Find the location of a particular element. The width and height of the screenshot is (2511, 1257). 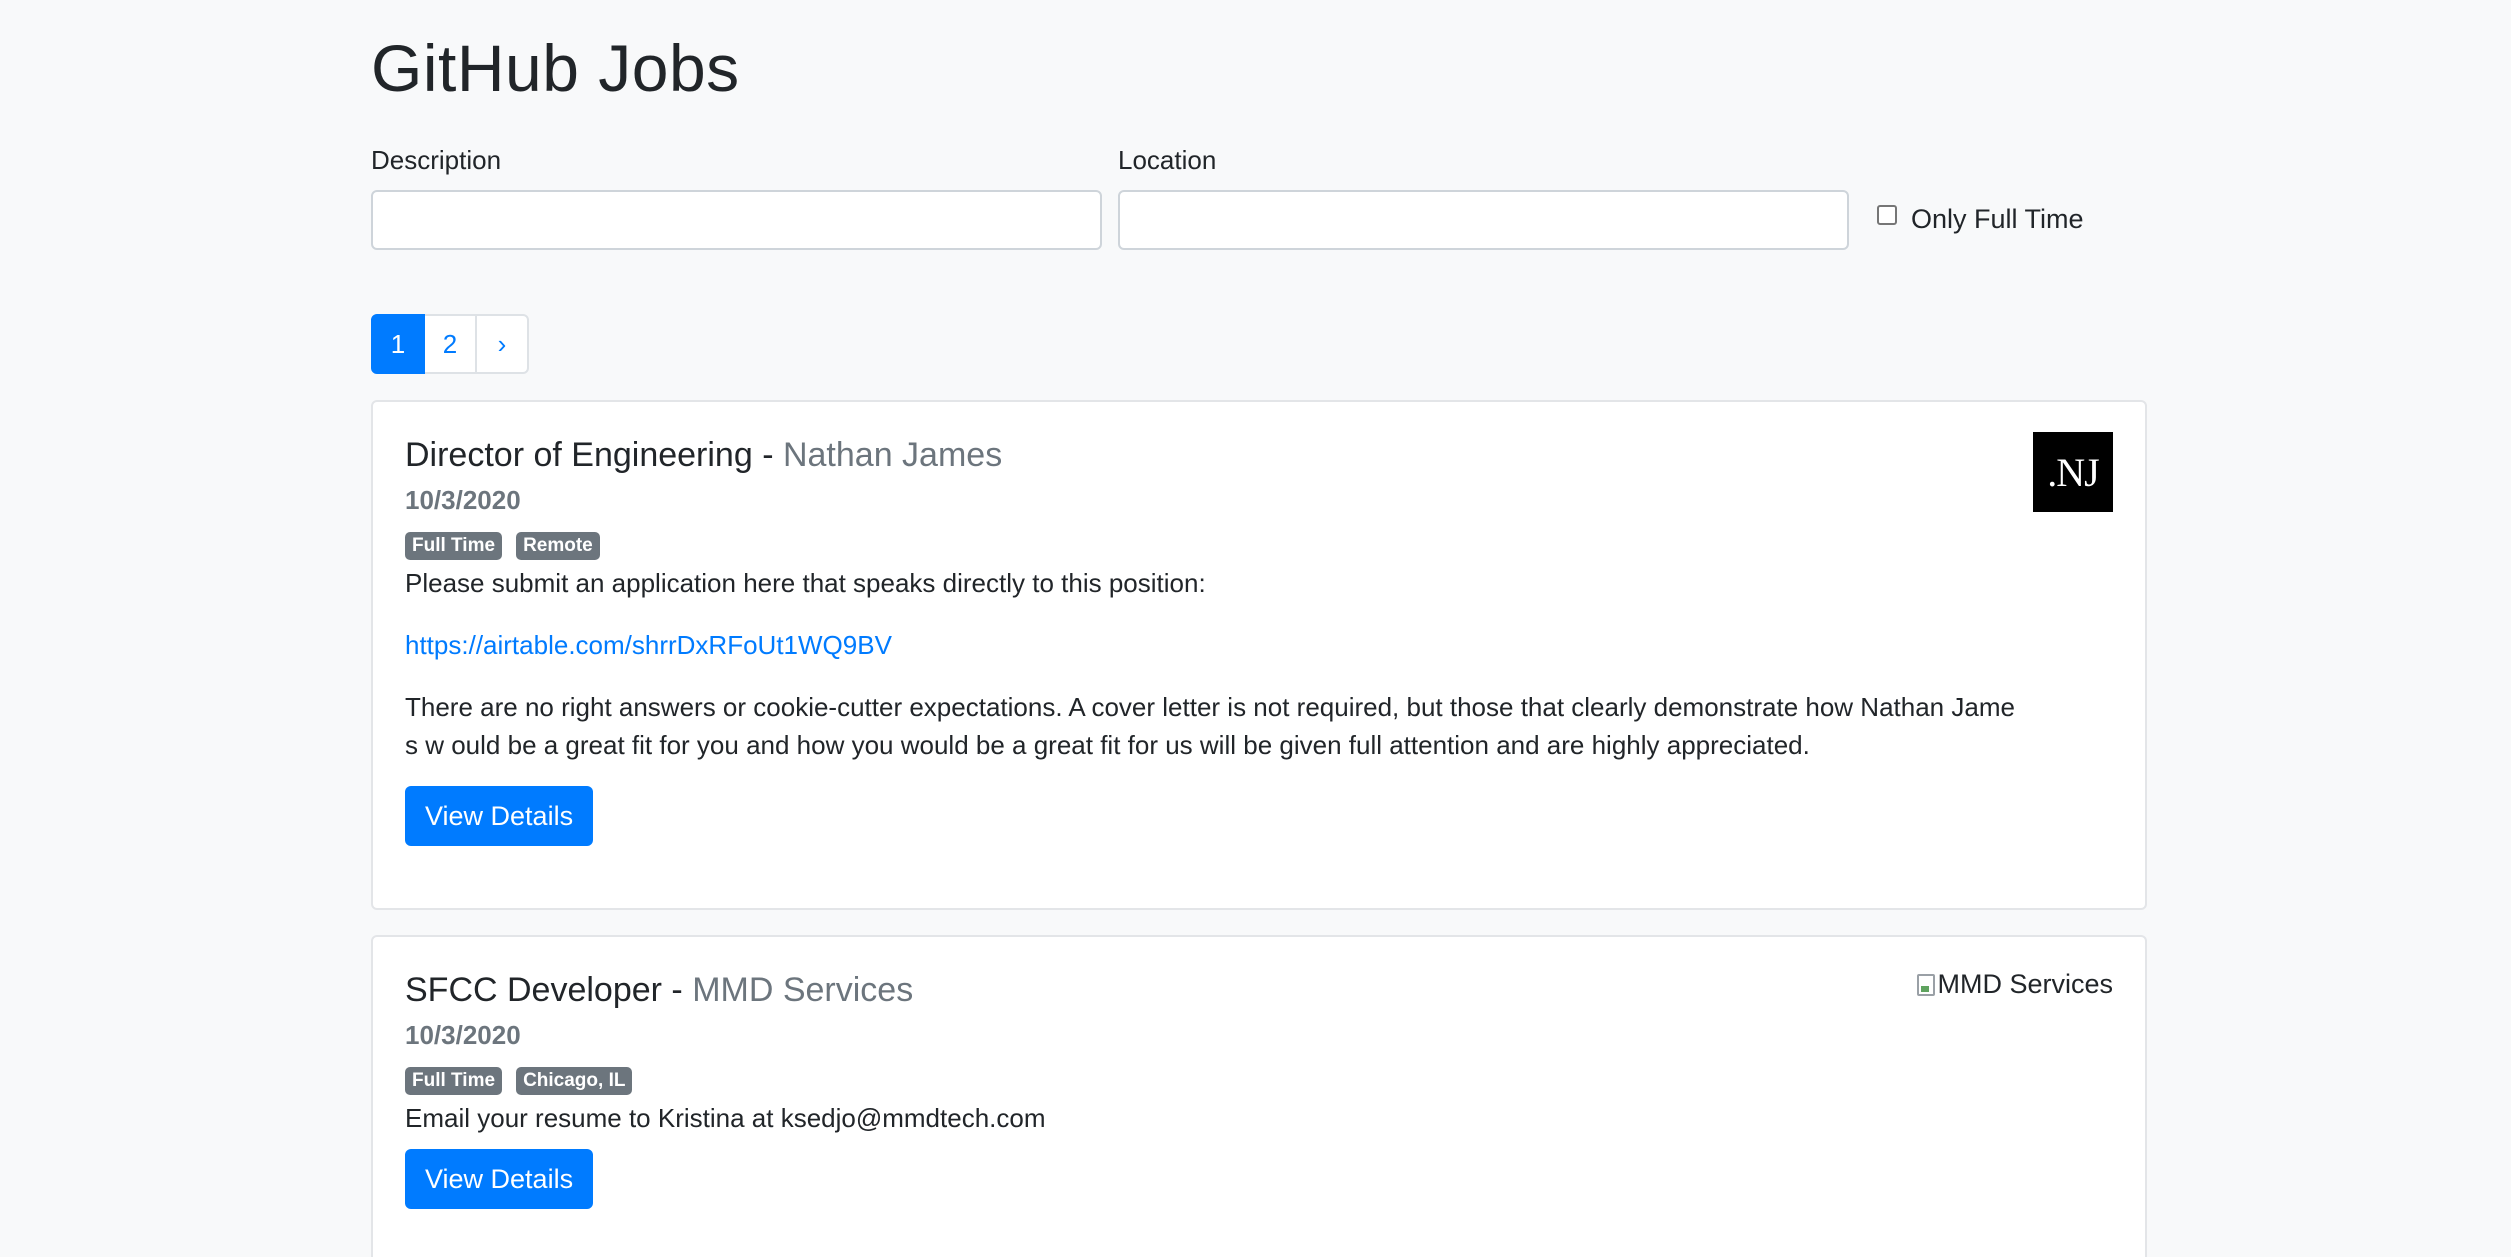

job-title: SFCC Developer - MMD Services is located at coordinates (1259, 990).